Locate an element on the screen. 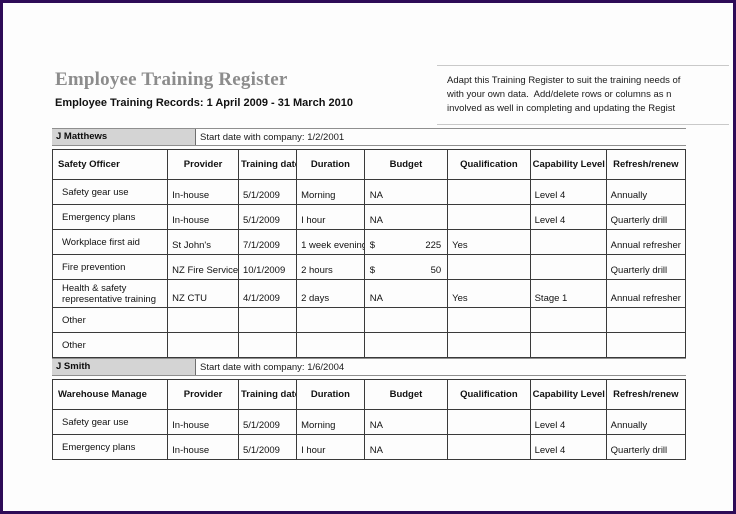  column-header-refresh: Refresh/renew is located at coordinates (646, 394).